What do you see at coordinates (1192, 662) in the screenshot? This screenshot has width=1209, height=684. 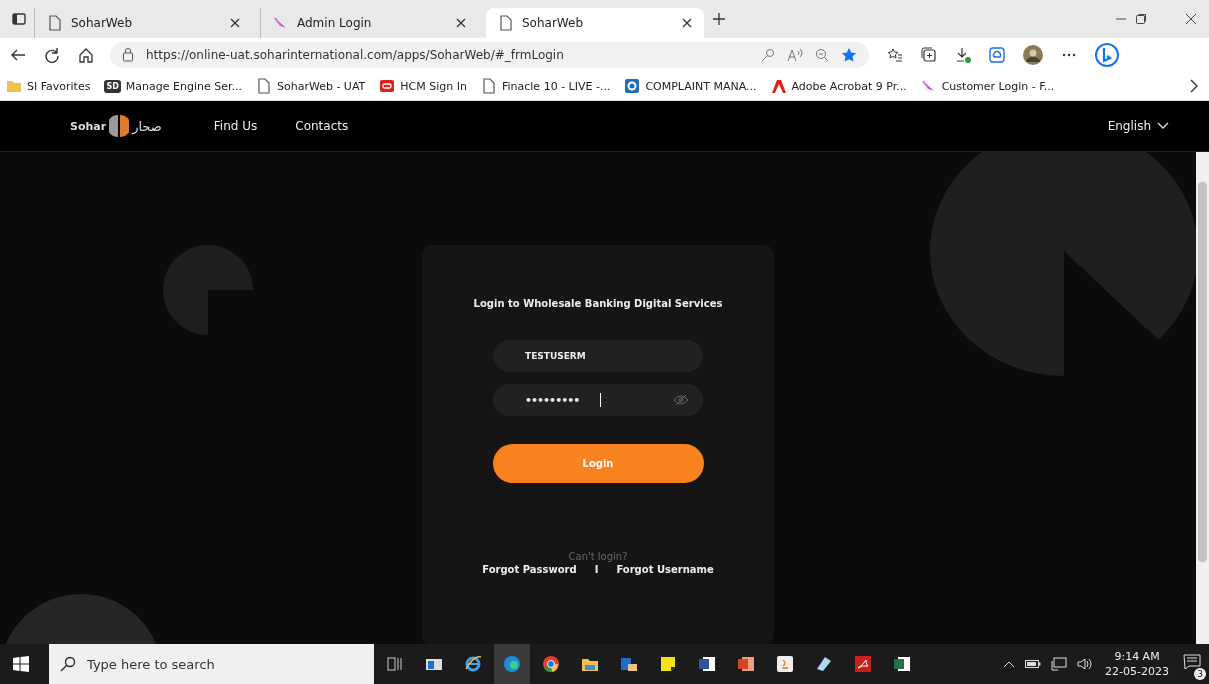 I see `notifications-icon` at bounding box center [1192, 662].